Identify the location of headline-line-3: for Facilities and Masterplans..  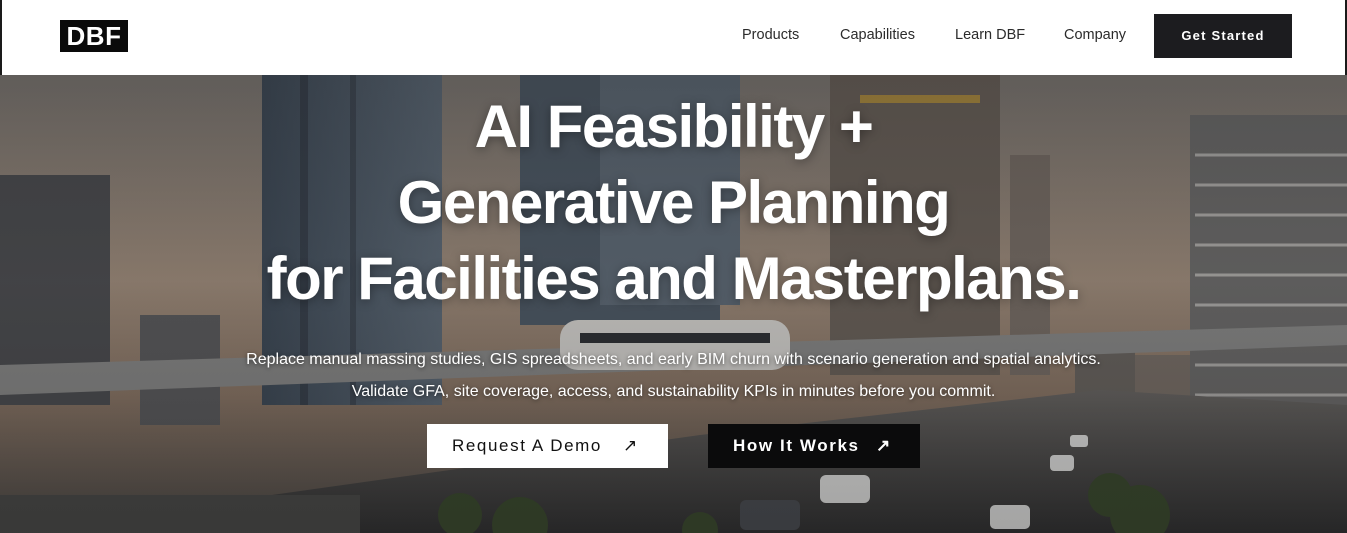
(674, 278).